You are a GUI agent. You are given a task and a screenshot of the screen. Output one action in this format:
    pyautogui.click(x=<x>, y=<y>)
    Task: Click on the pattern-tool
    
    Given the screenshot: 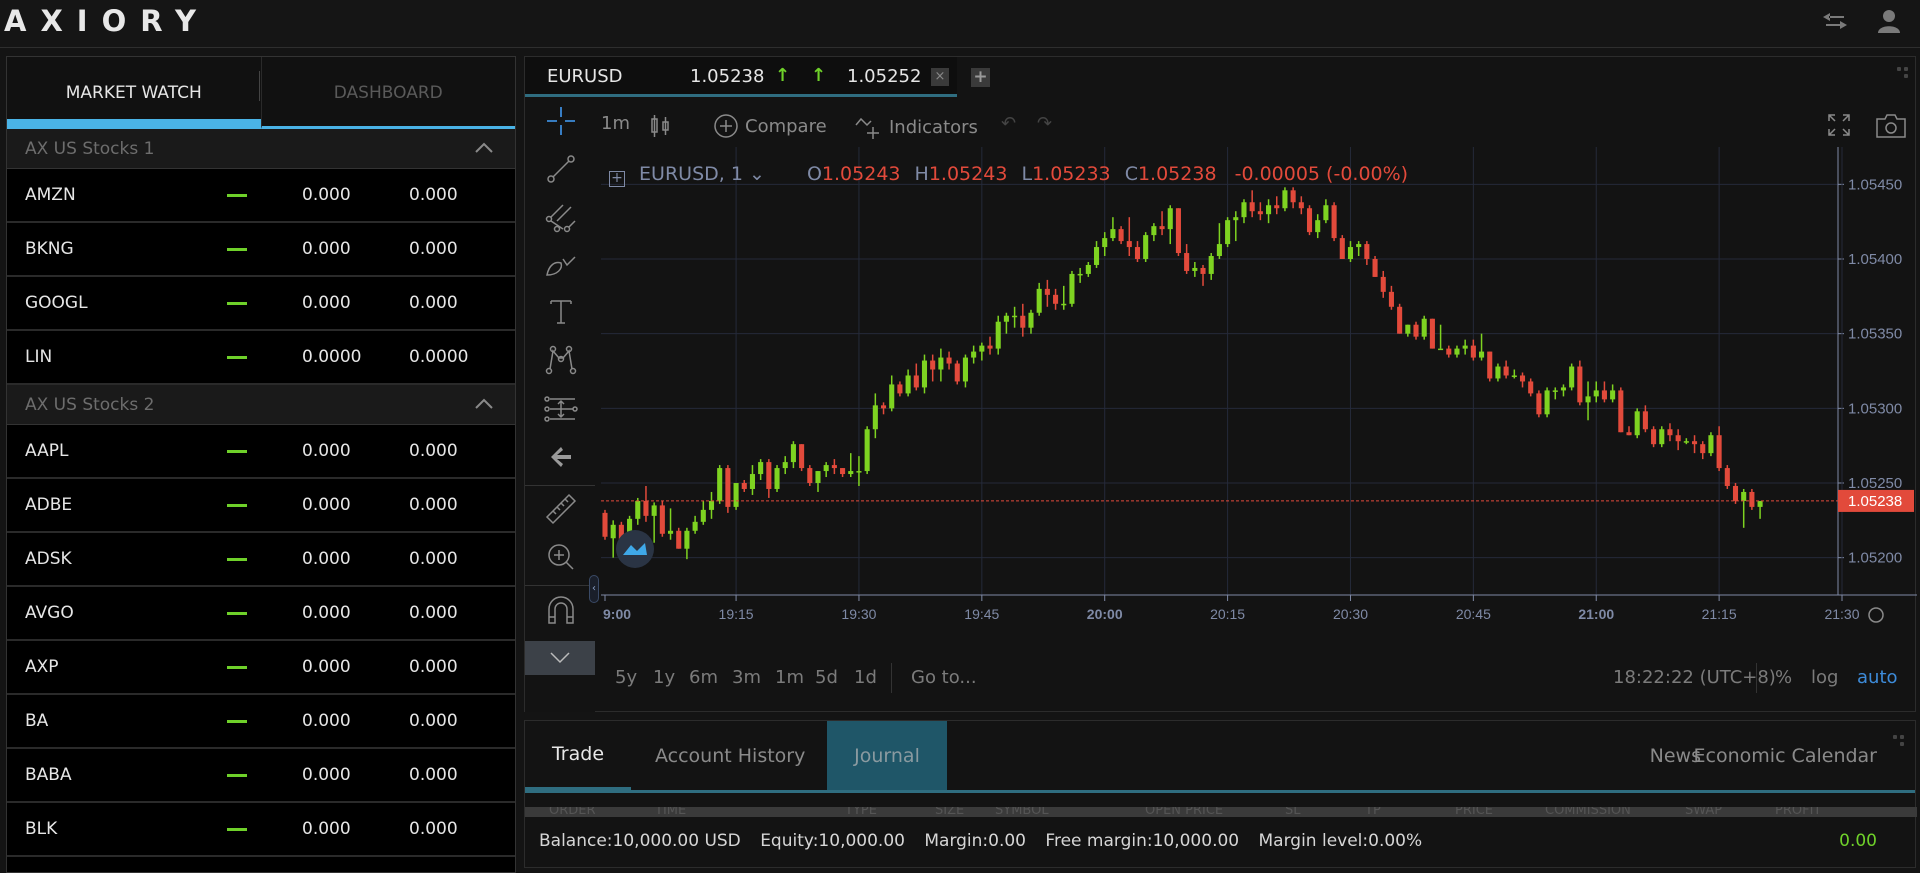 What is the action you would take?
    pyautogui.click(x=561, y=359)
    